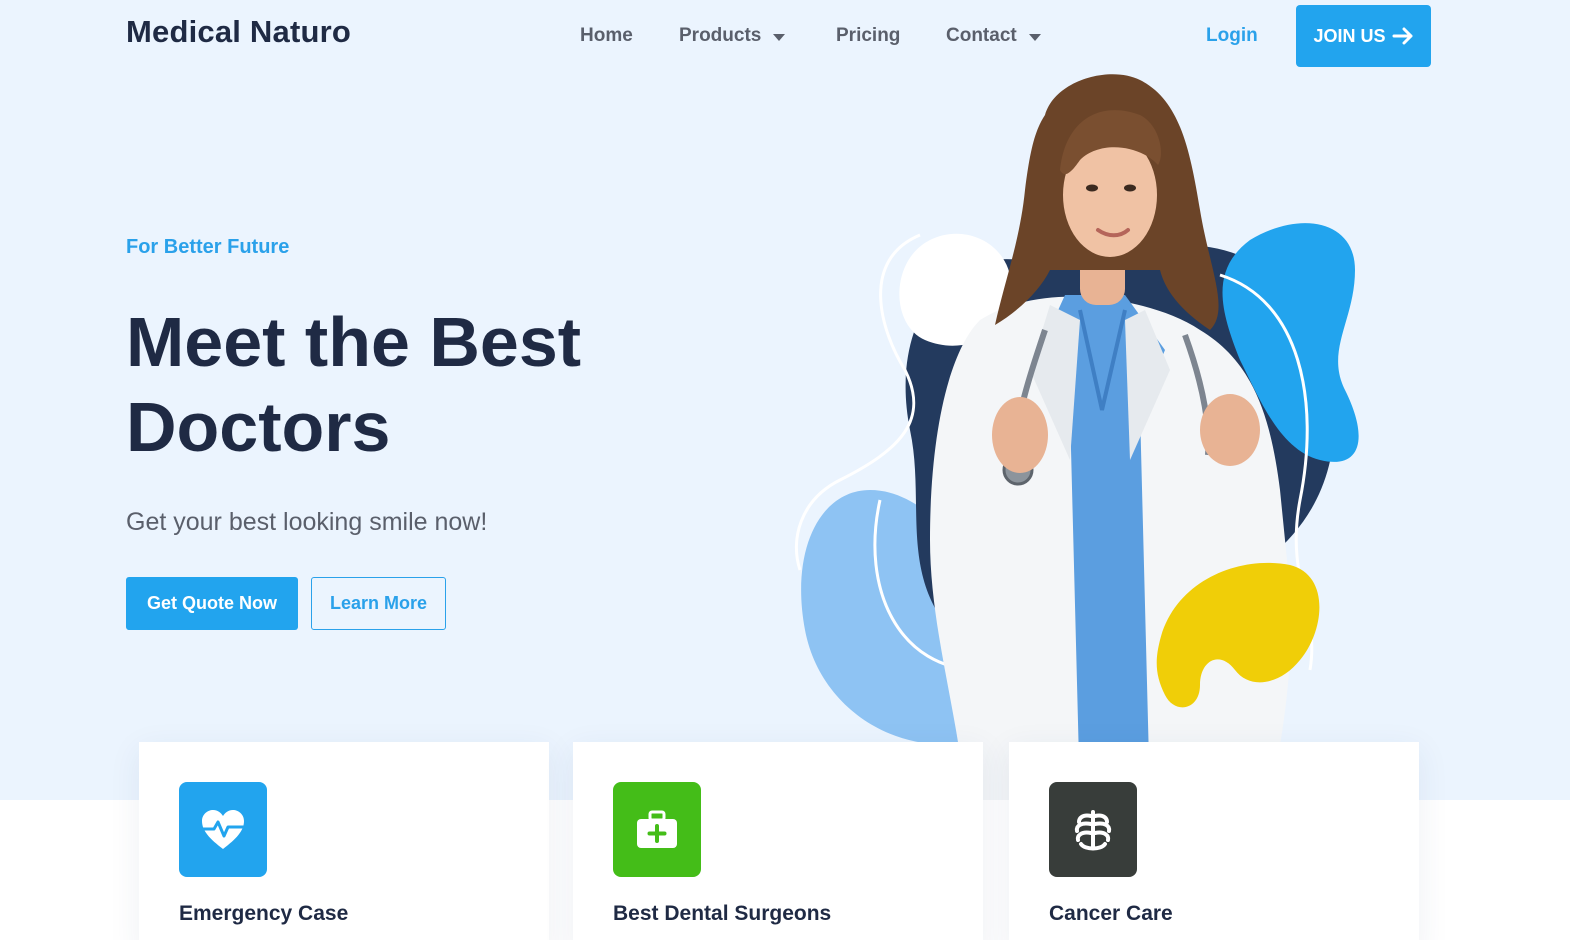  Describe the element at coordinates (720, 35) in the screenshot. I see `nav-item-label: Products` at that location.